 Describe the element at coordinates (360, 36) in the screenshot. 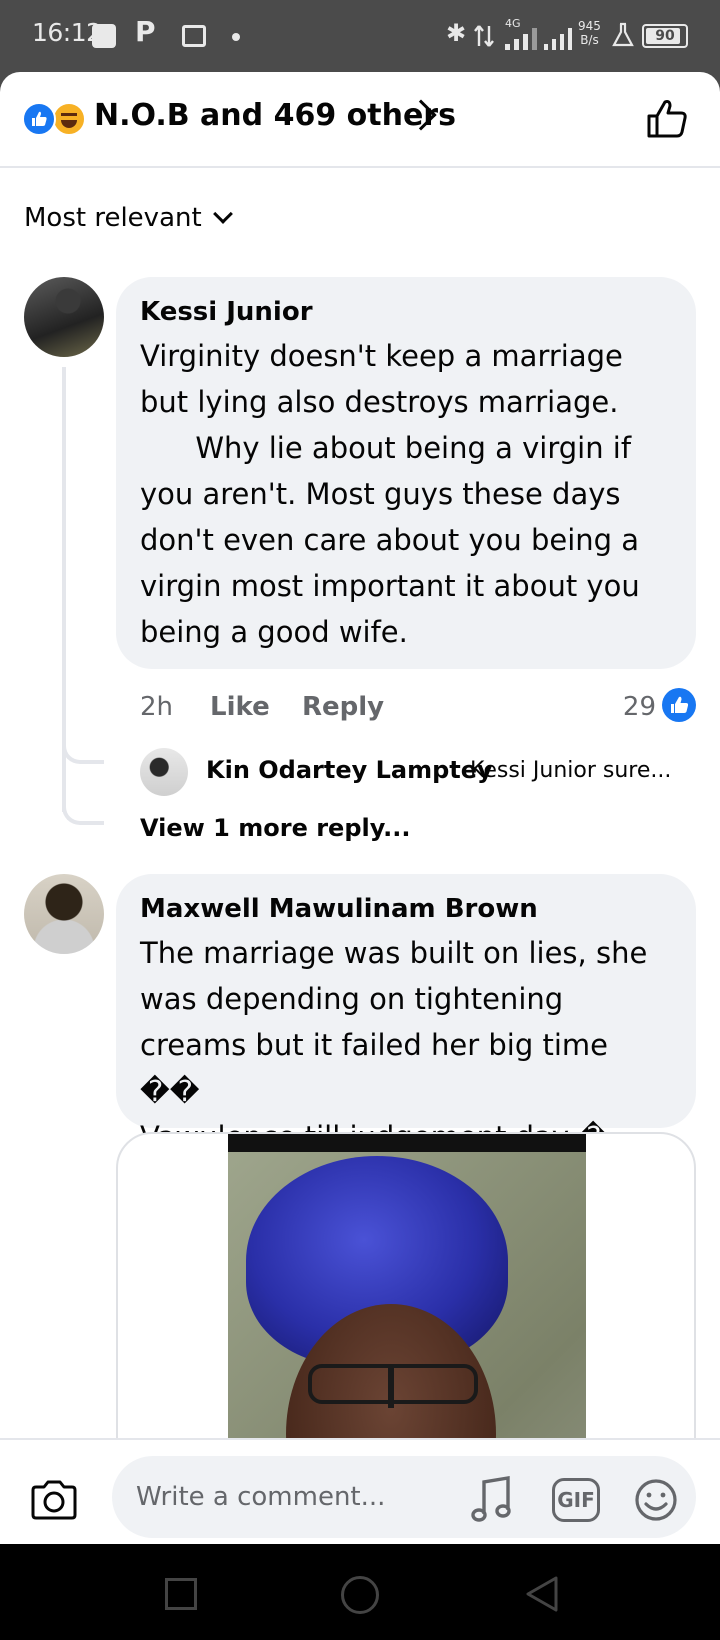

I see `status-bar: 16:12 P ✱ 4G 945 B/s 90` at that location.